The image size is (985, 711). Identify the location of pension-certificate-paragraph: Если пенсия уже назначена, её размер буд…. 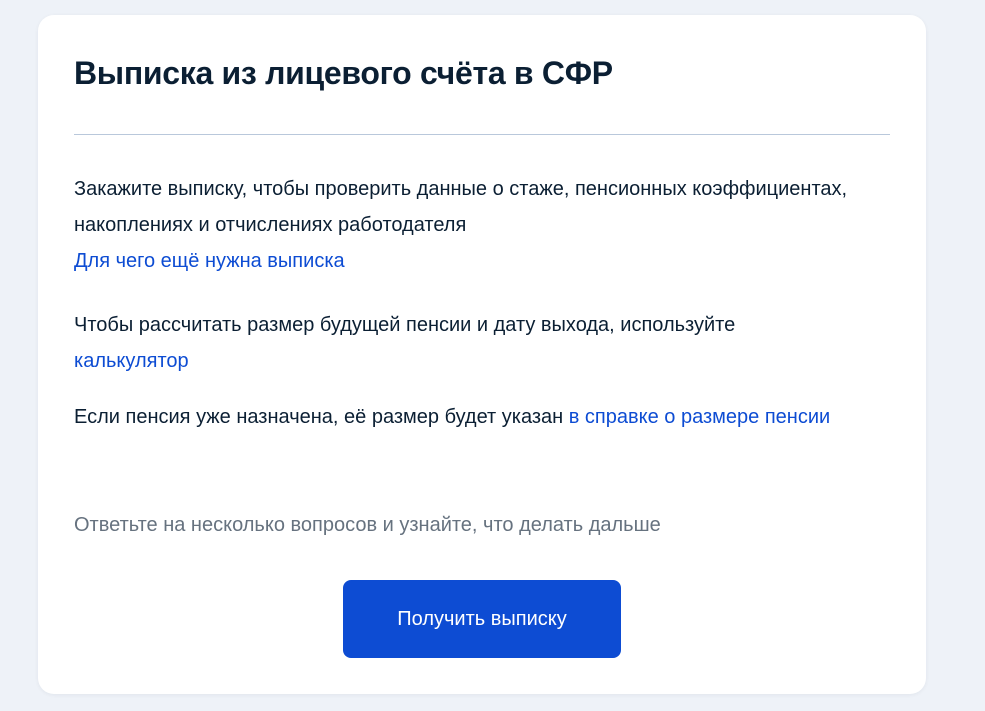
(484, 417).